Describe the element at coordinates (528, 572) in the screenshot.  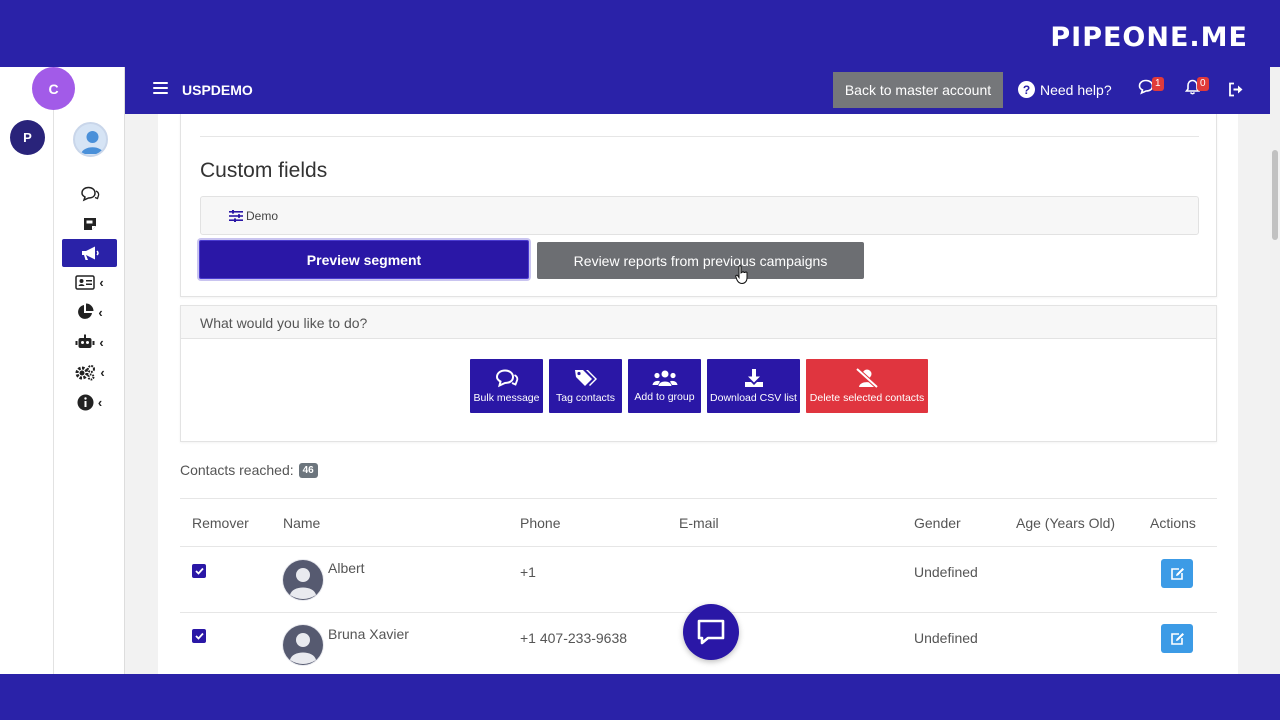
I see `contact-phone: +1` at that location.